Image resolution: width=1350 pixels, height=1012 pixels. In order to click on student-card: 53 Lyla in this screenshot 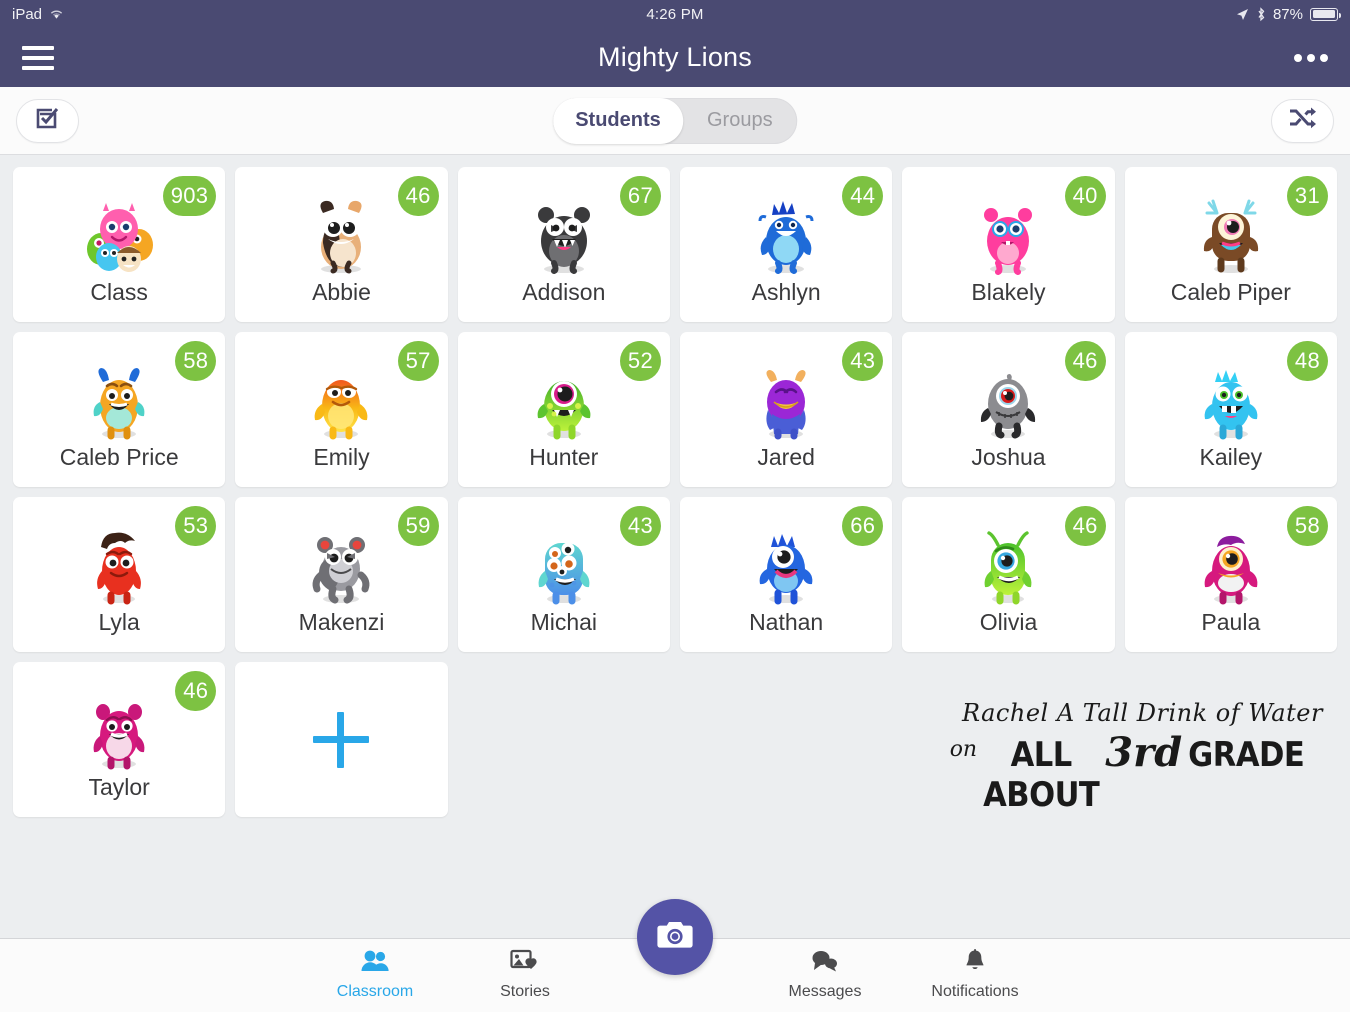, I will do `click(119, 574)`.